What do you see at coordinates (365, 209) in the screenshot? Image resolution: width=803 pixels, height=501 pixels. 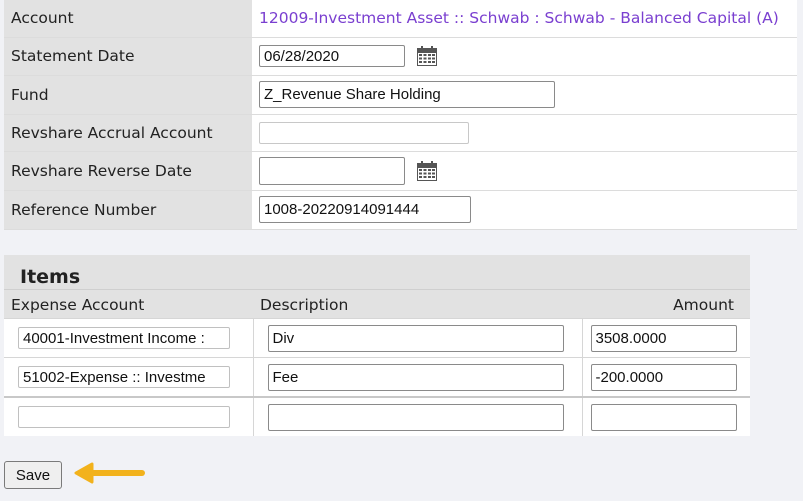 I see `reference-number-input` at bounding box center [365, 209].